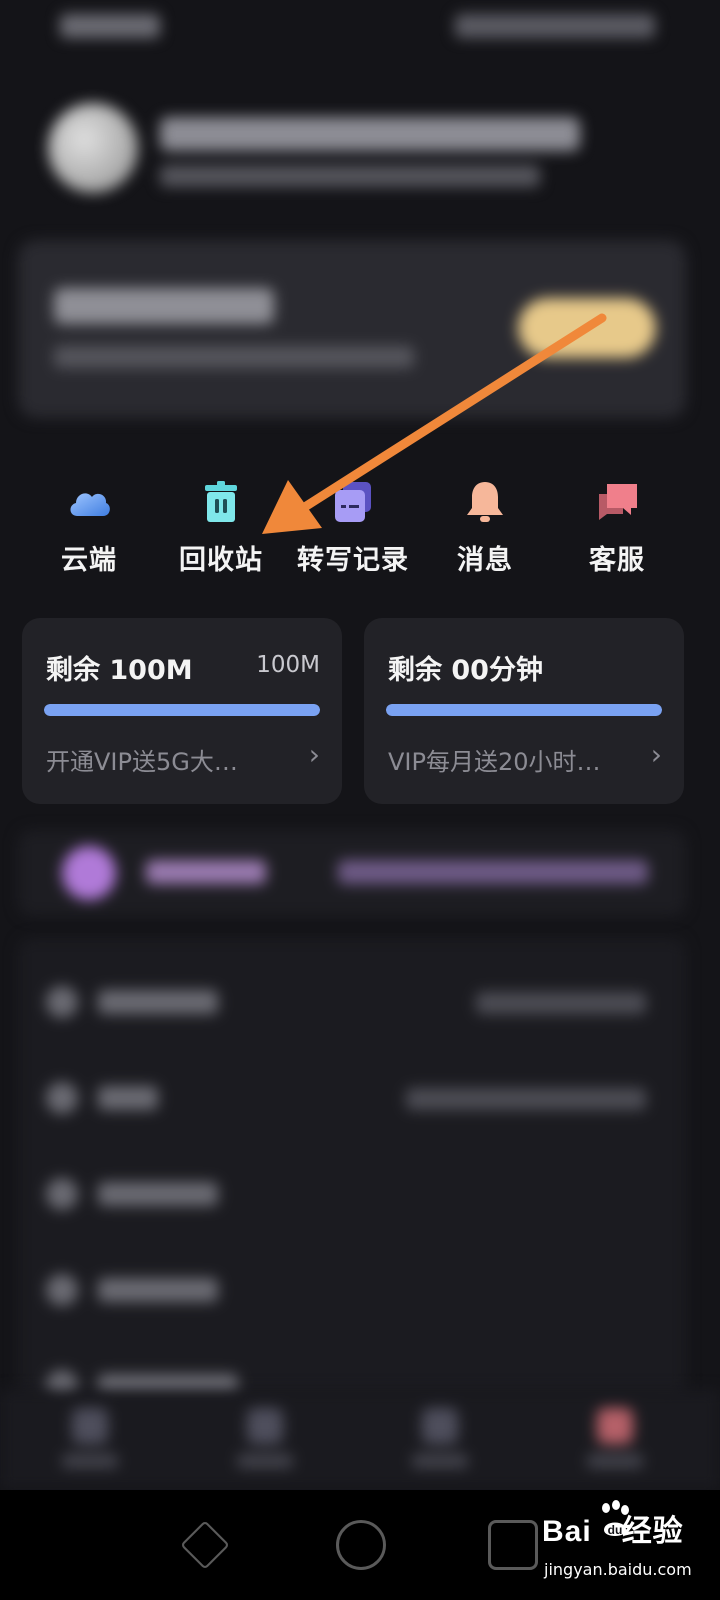  I want to click on tab-tools, so click(440, 1443).